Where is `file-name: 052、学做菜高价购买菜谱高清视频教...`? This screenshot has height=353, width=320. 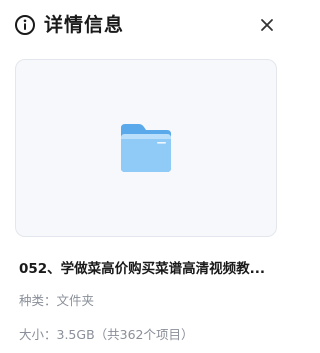
file-name: 052、学做菜高价购买菜谱高清视频教... is located at coordinates (142, 269).